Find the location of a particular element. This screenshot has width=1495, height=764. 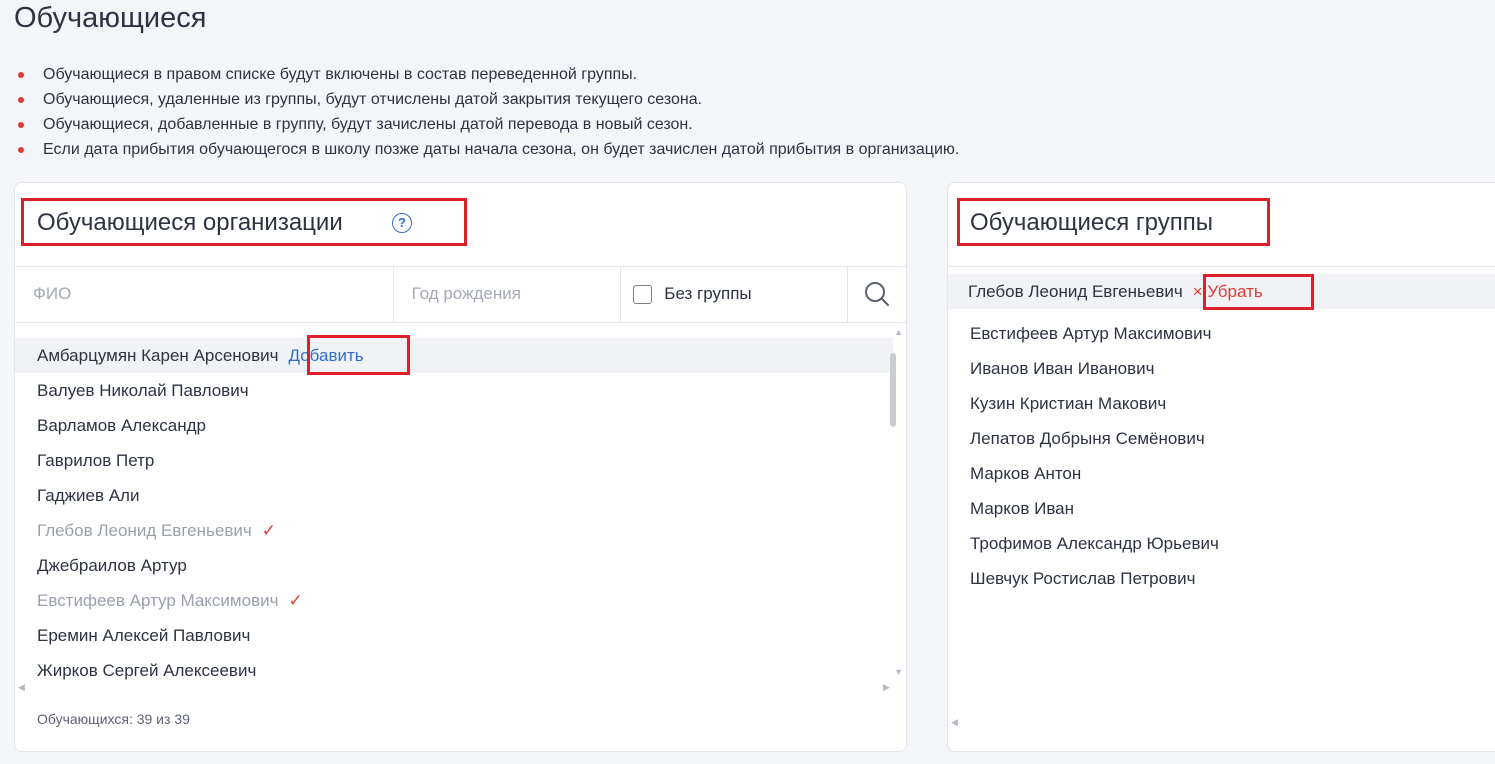

list-item: Жирков Сергей Алексеевич is located at coordinates (135, 670).